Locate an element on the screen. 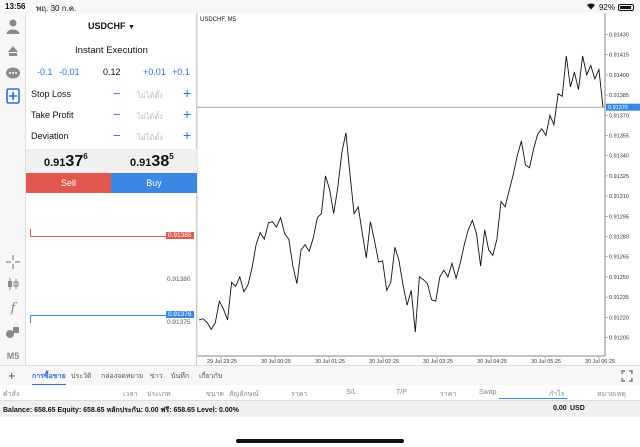 The height and width of the screenshot is (447, 640). col-volume: ขนาด is located at coordinates (215, 394).